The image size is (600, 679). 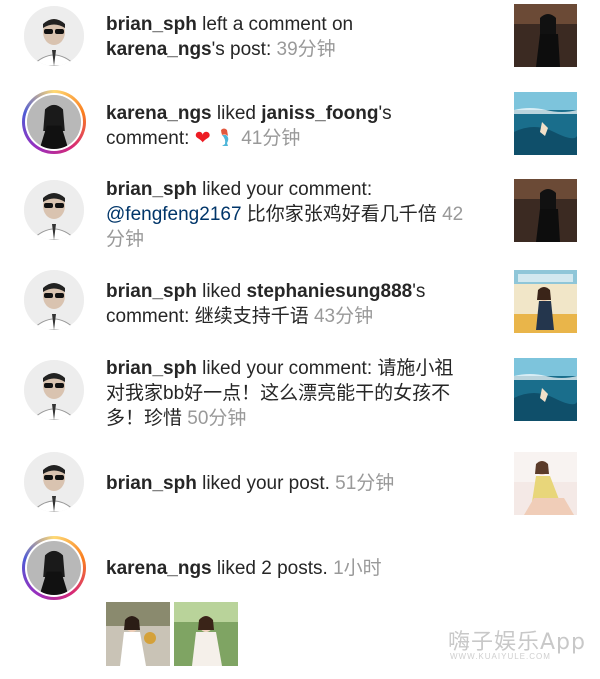 What do you see at coordinates (319, 113) in the screenshot?
I see `username: janiss_foong` at bounding box center [319, 113].